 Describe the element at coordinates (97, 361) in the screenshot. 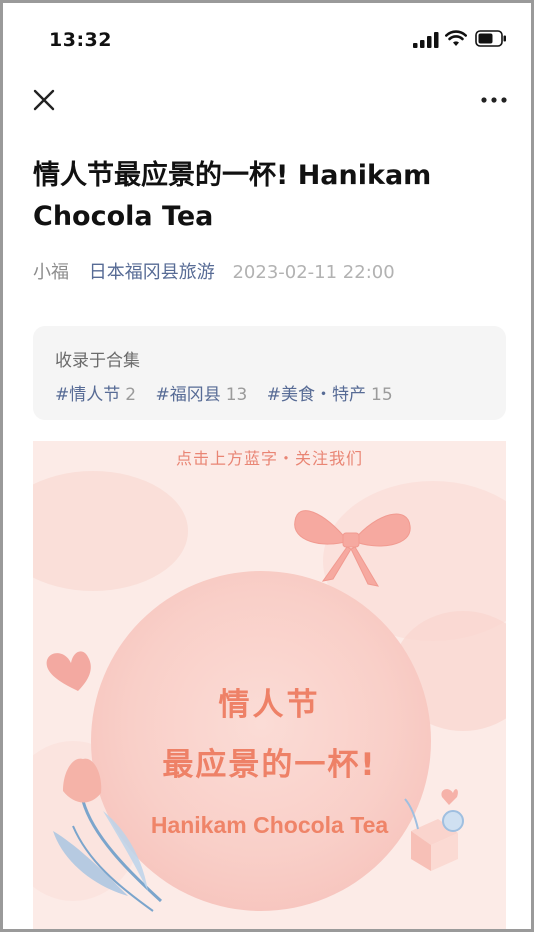

I see `collection-title: 收录于合集` at that location.